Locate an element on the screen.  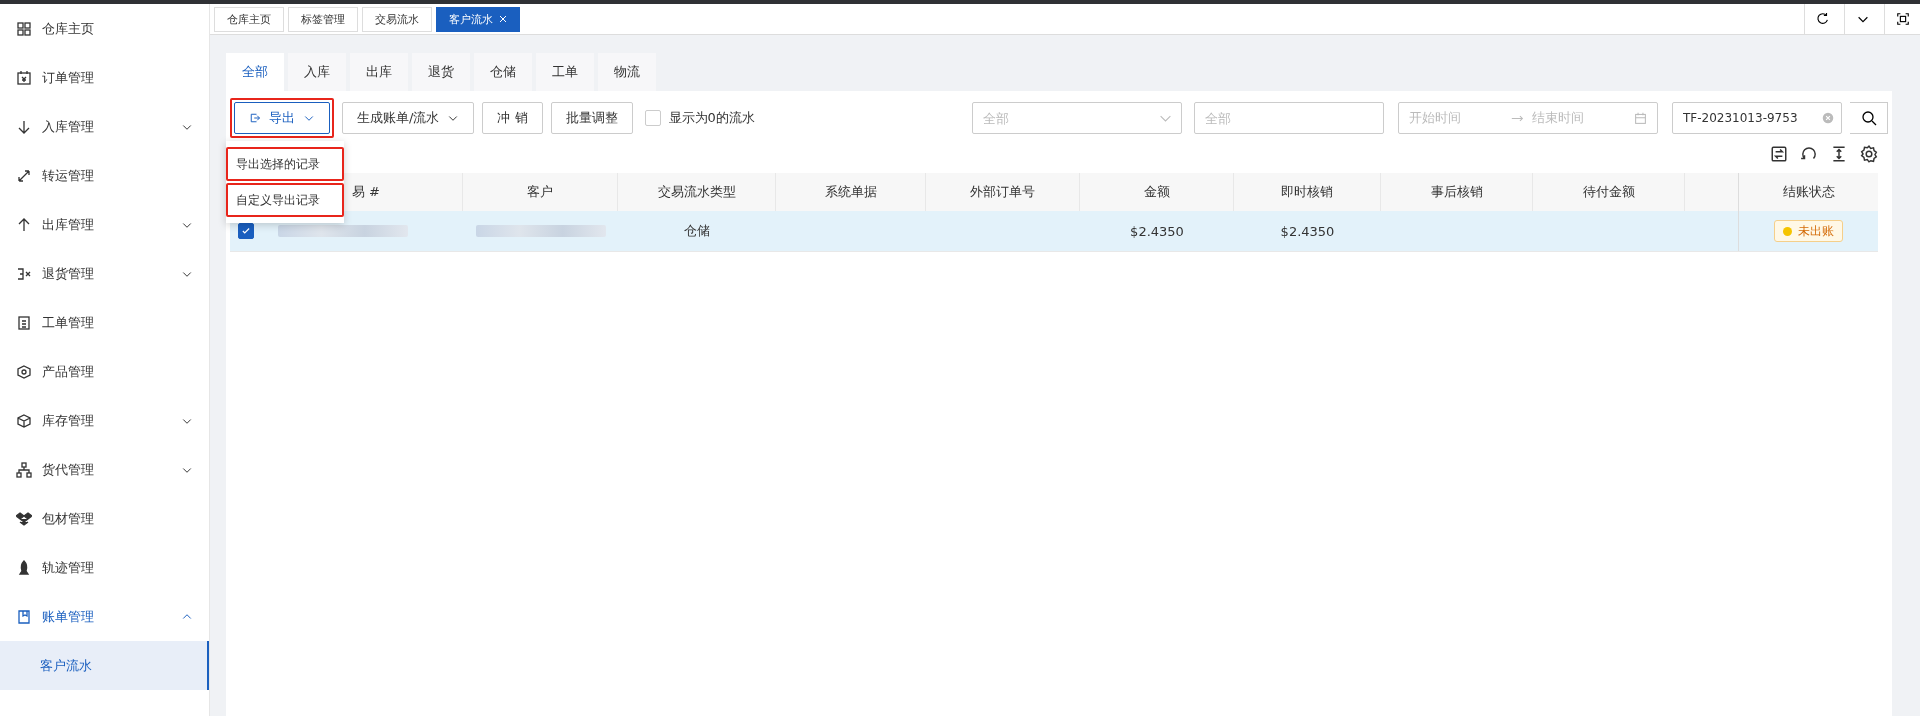
input-field: 全部 is located at coordinates (1289, 118).